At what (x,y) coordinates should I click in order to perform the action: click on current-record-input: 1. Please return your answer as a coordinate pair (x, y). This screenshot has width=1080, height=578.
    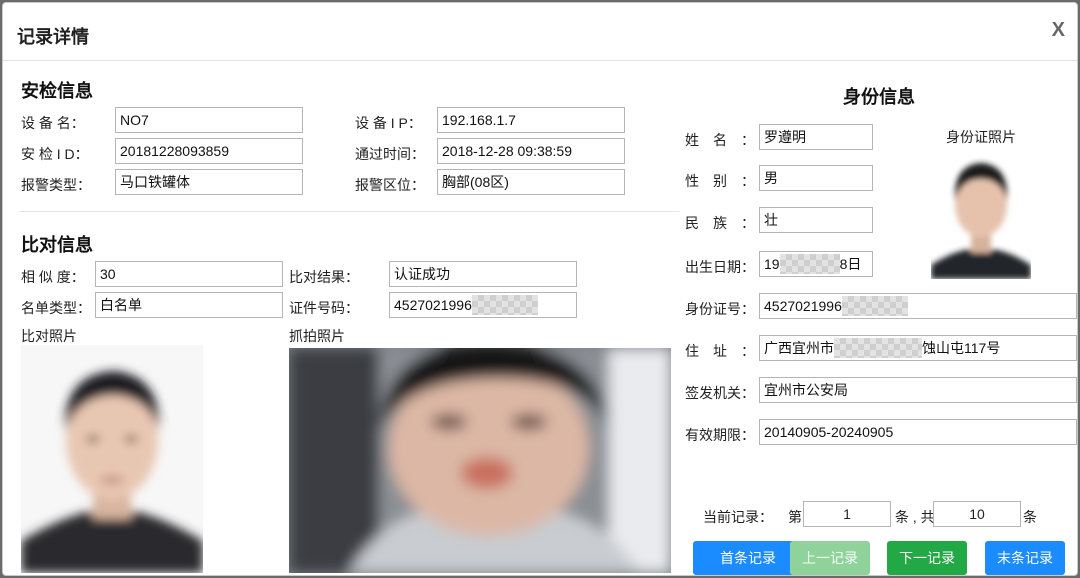
    Looking at the image, I should click on (847, 514).